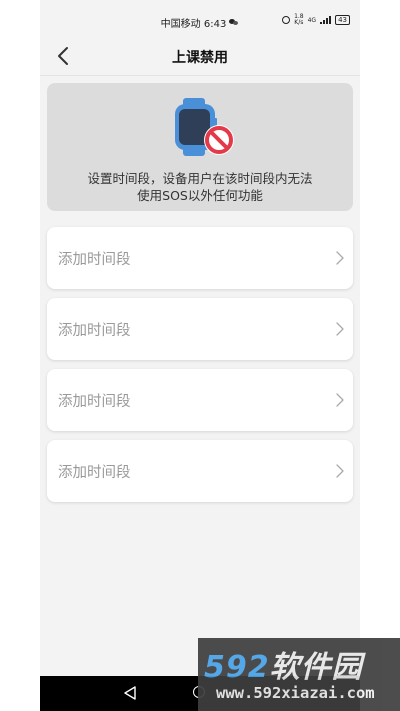 The image size is (400, 711). What do you see at coordinates (200, 187) in the screenshot?
I see `info-description: 设置时间段，设备用户在该时间段内无法 使用SOS以外任何功能` at bounding box center [200, 187].